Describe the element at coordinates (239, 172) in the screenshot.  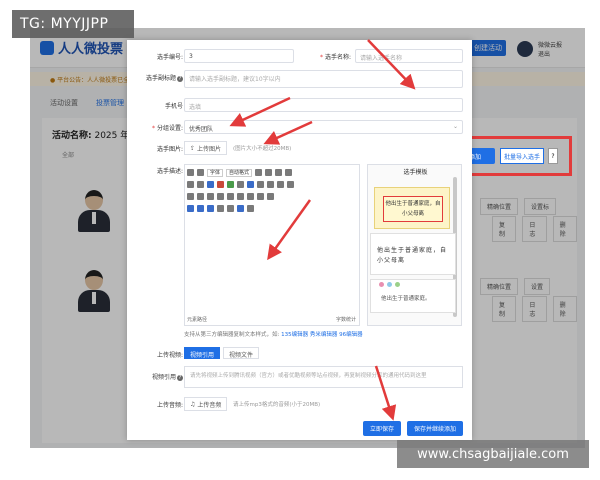
I see `font-size-select: 自动格式` at that location.